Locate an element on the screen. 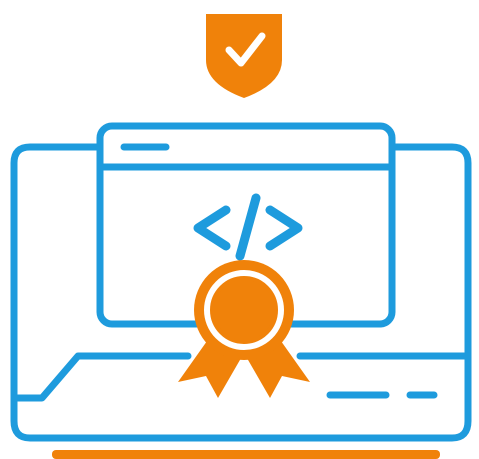 The height and width of the screenshot is (459, 479). medal-inner is located at coordinates (244, 310).